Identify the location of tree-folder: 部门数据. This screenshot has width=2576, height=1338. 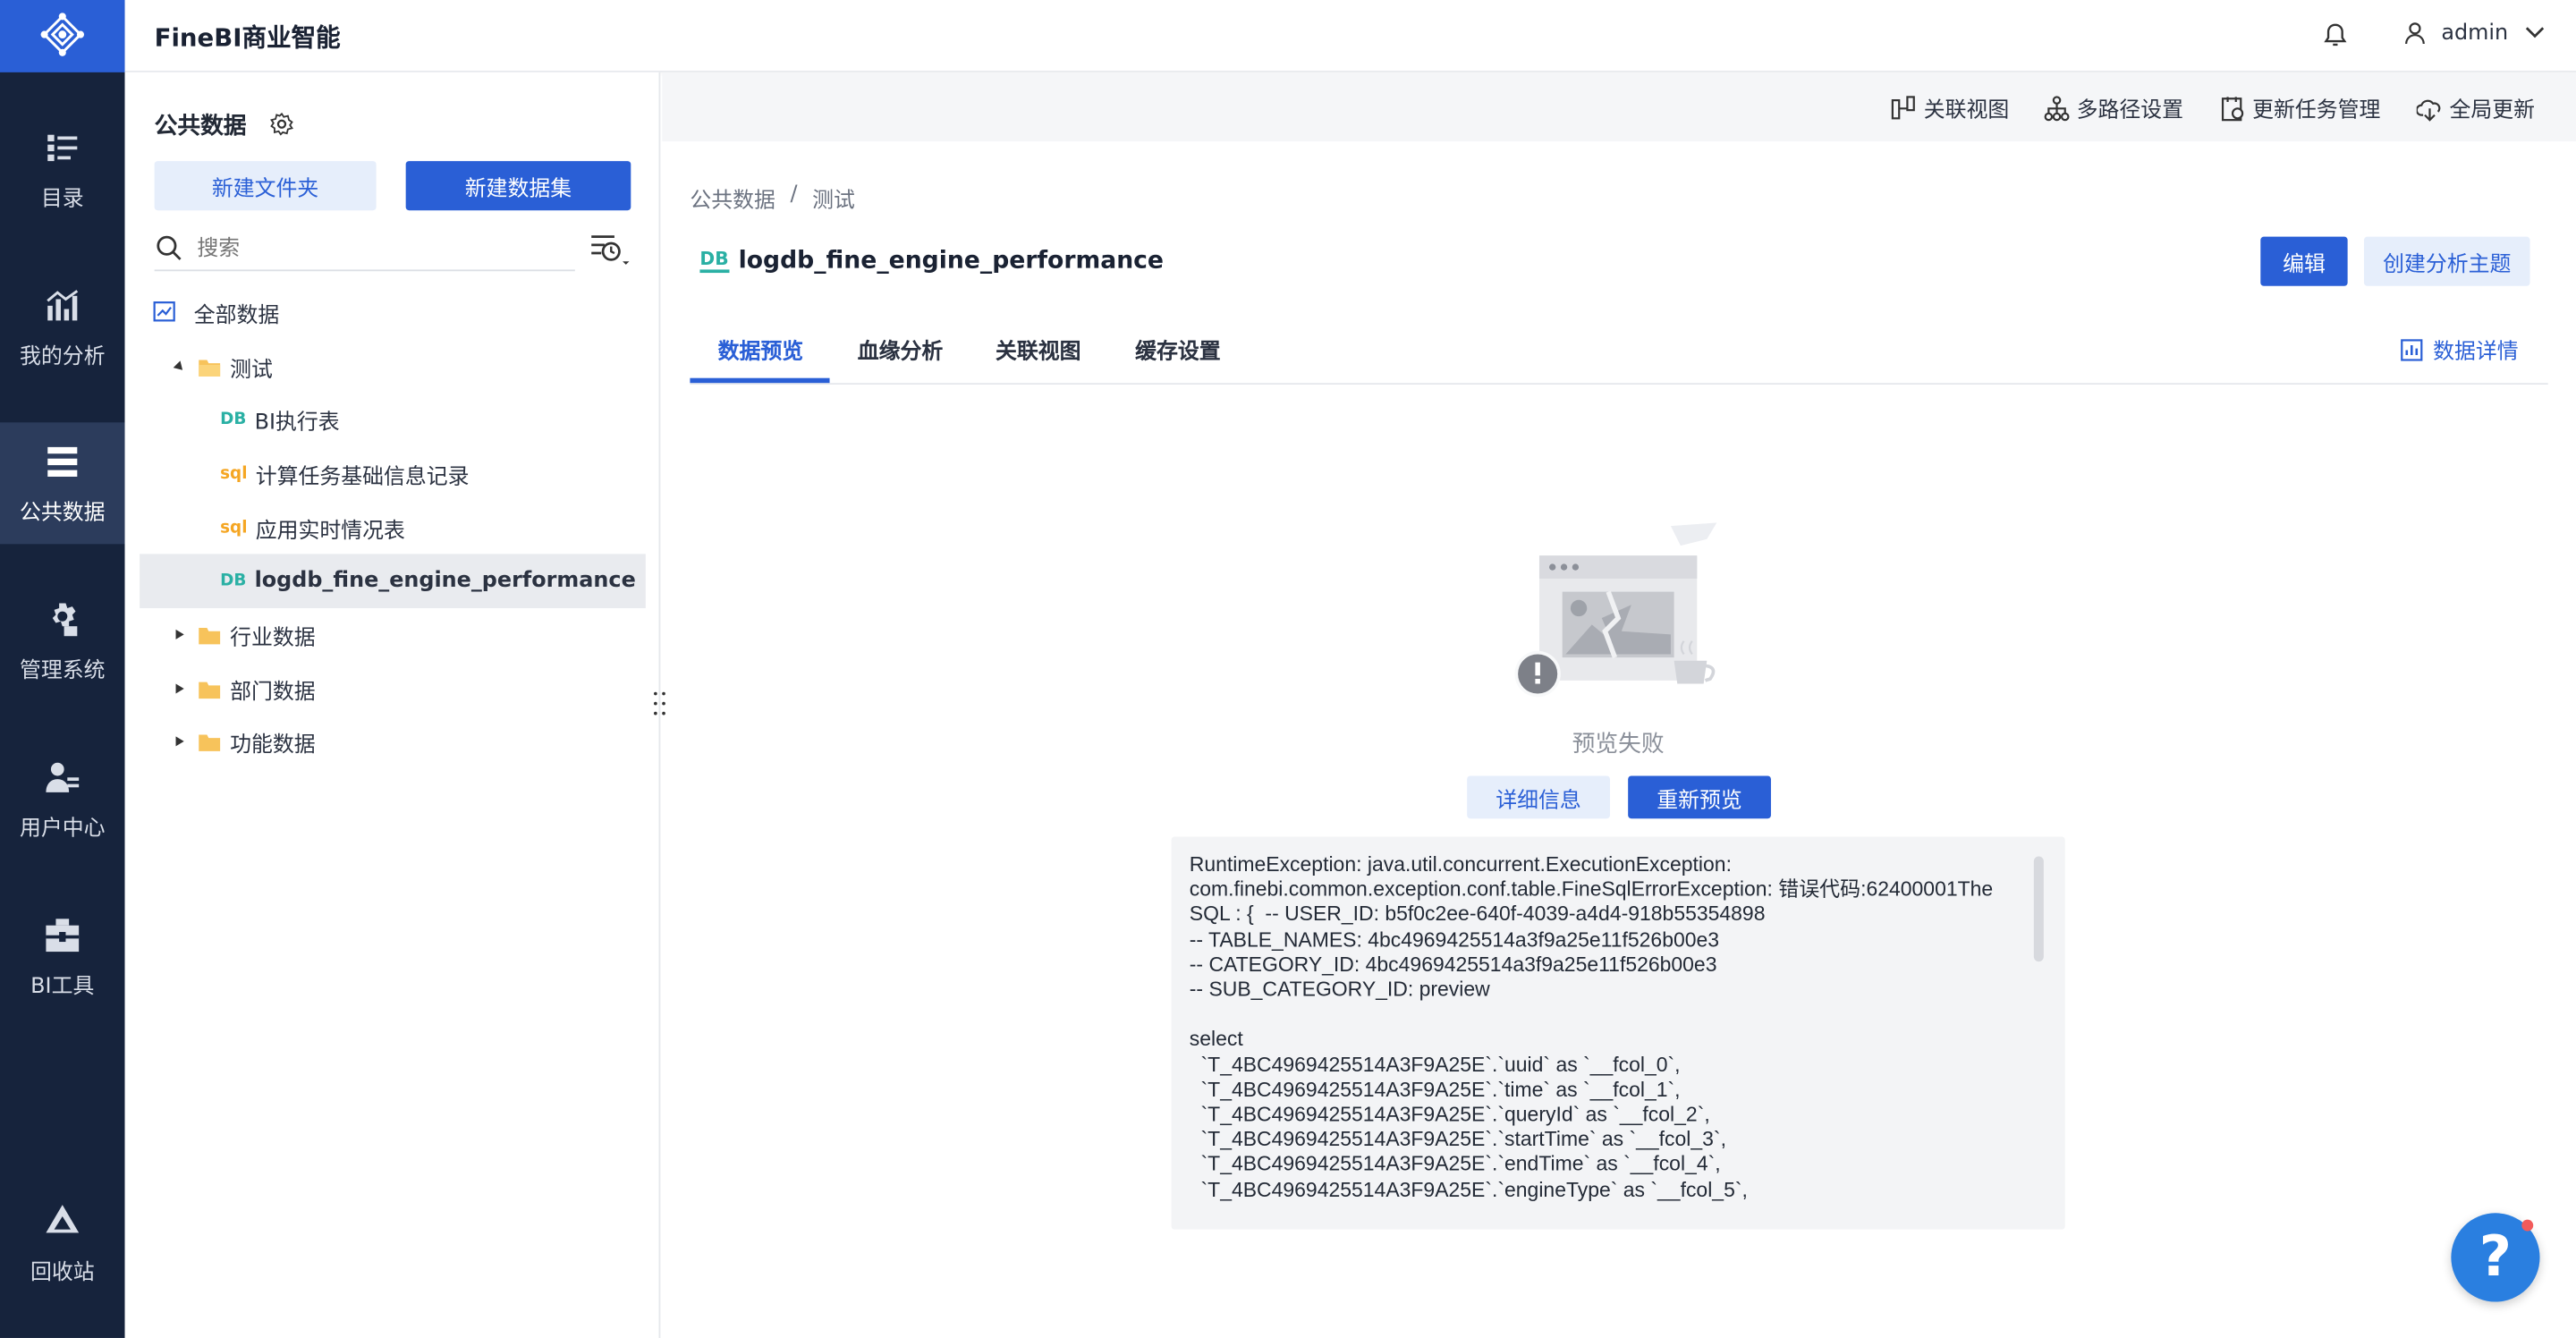
(244, 689).